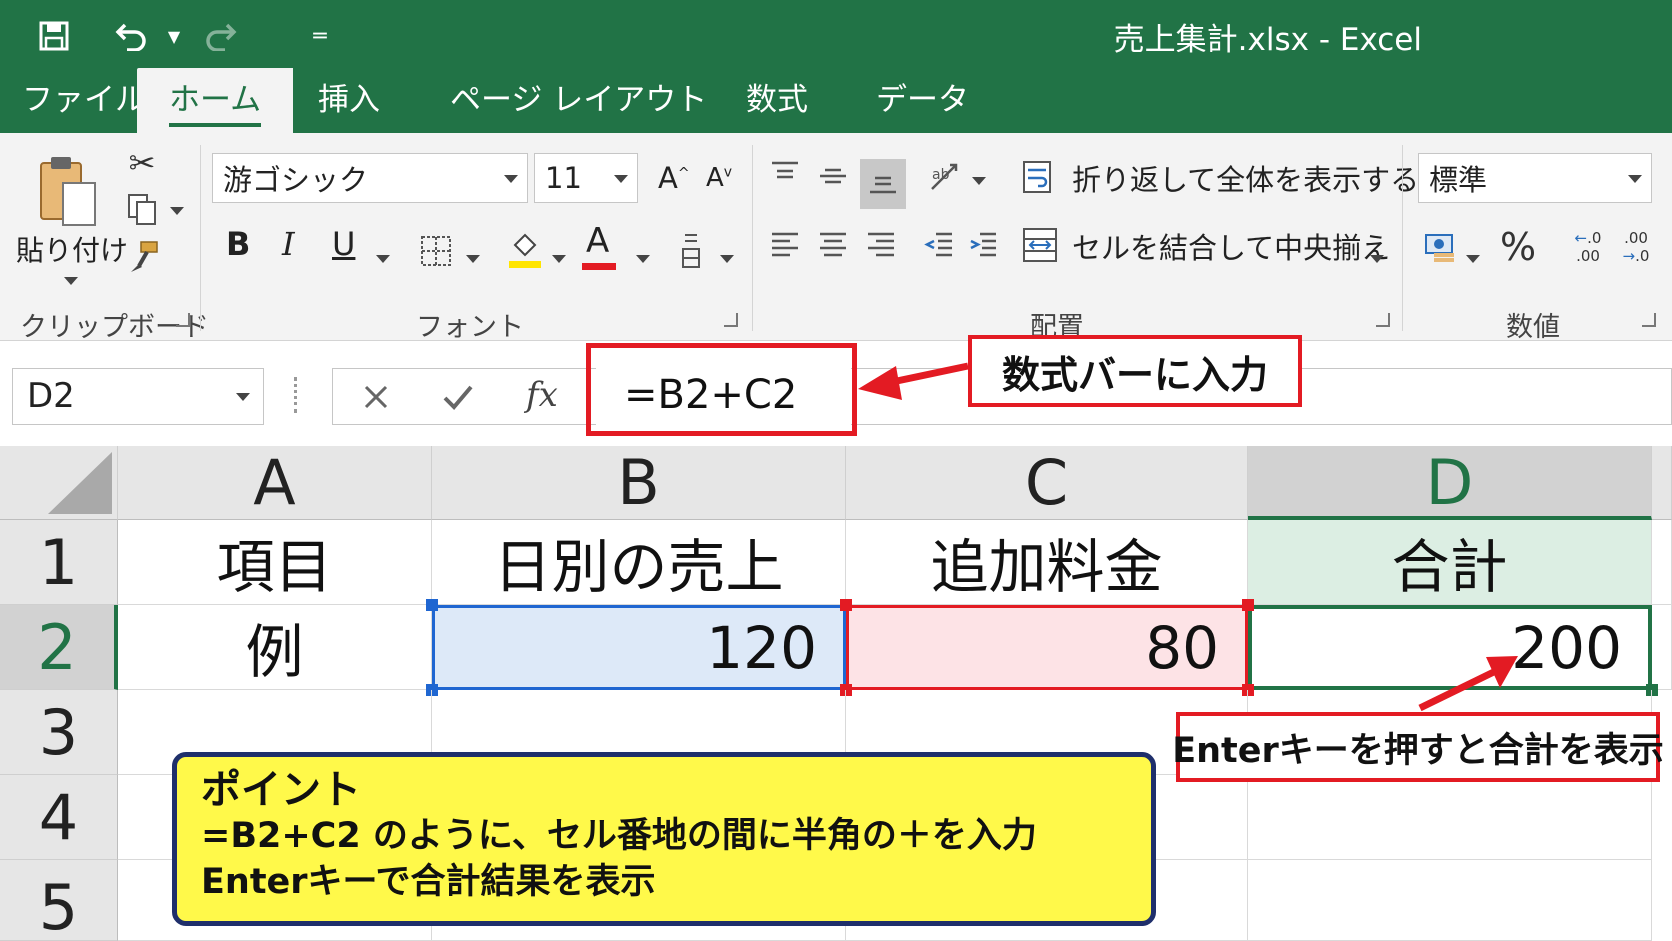 The height and width of the screenshot is (941, 1672). I want to click on point-line-1: =B2+C2 のように、セル番地の間に半角の＋を入力, so click(619, 836).